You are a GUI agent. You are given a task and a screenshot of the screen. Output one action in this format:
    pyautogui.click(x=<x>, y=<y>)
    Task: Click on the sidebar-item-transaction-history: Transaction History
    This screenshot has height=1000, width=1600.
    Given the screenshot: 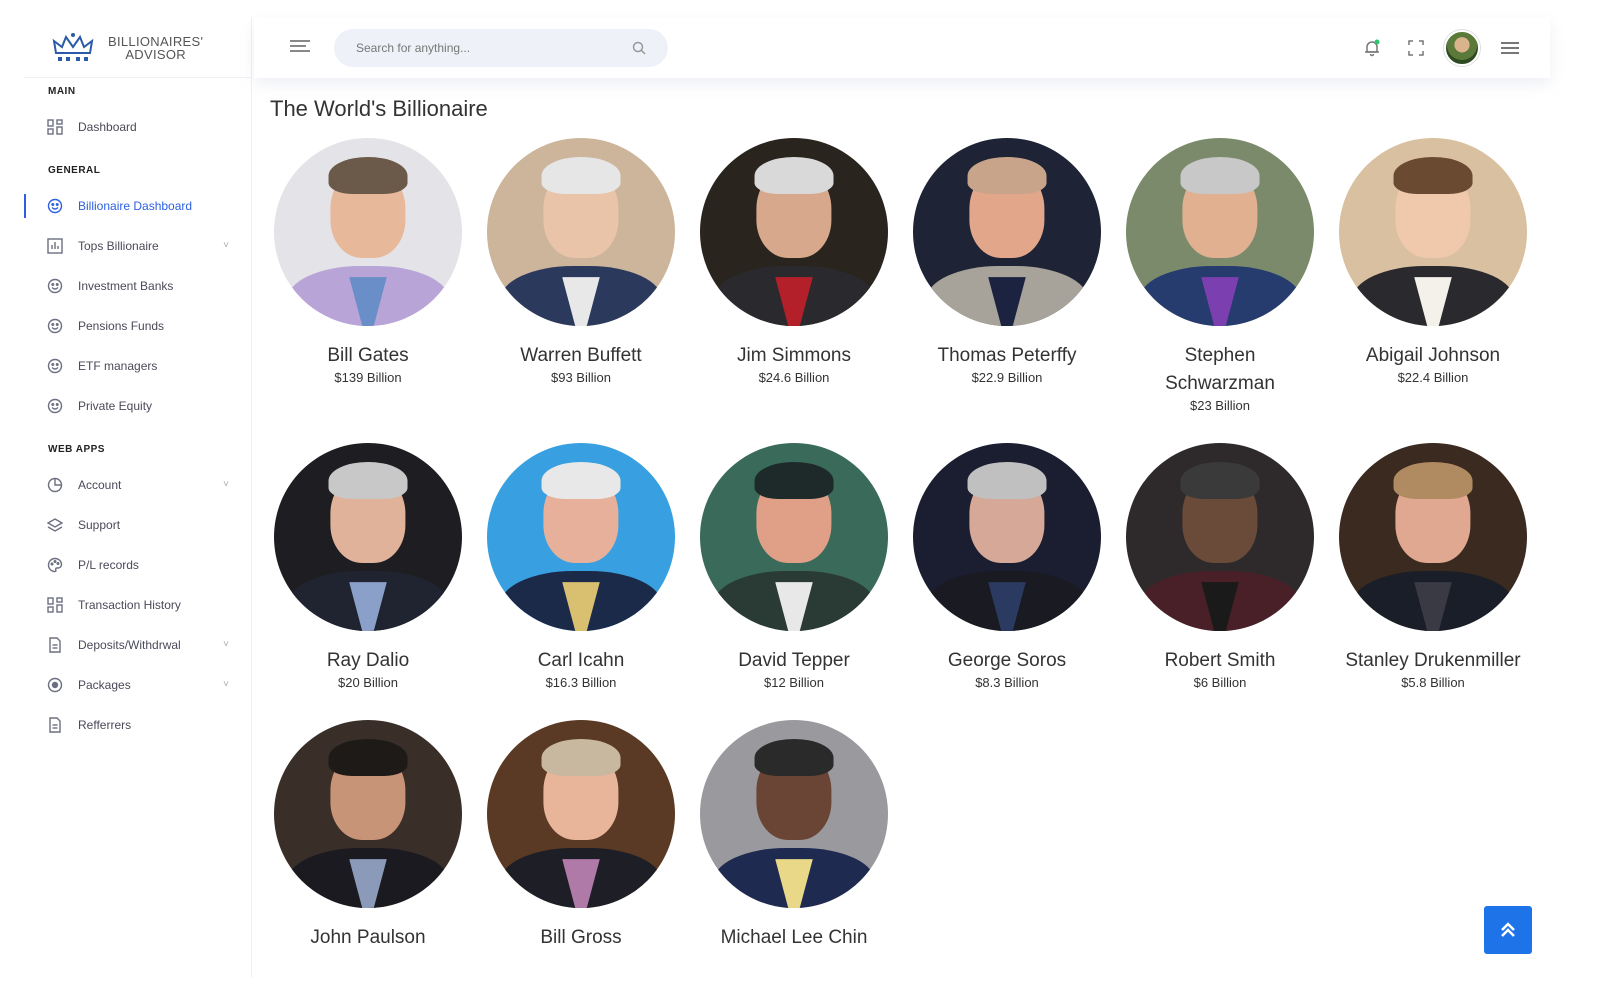 What is the action you would take?
    pyautogui.click(x=137, y=605)
    